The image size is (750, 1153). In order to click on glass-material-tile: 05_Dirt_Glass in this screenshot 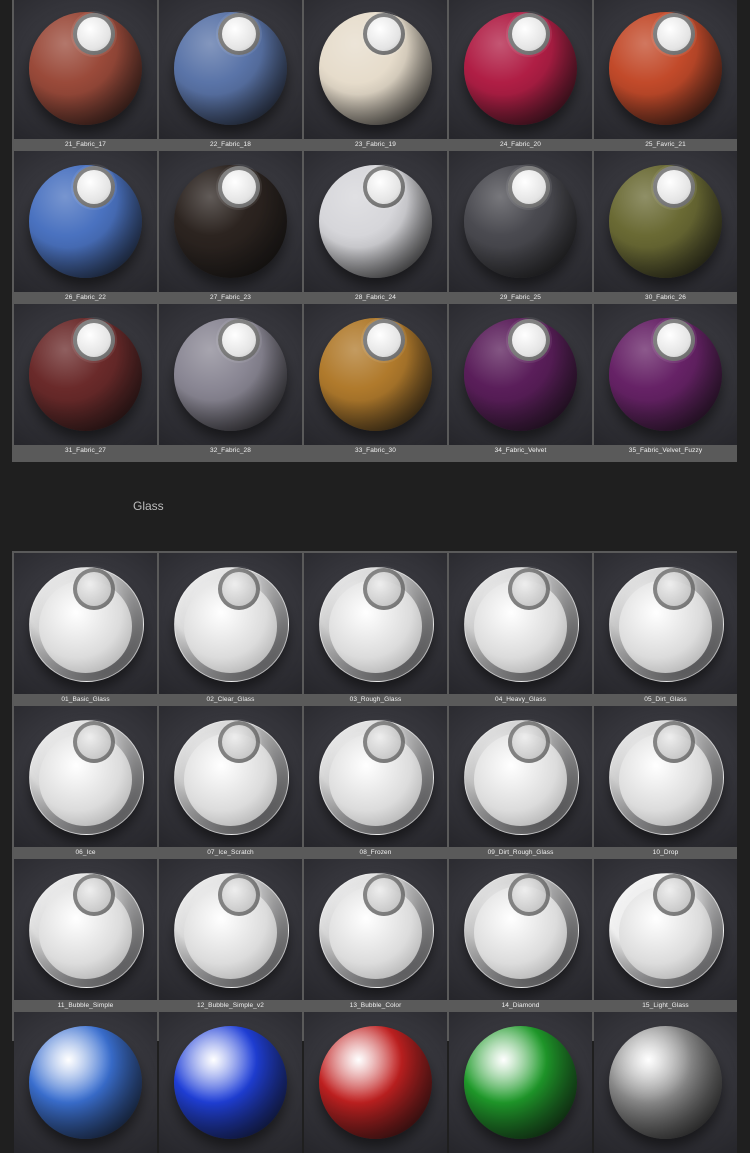, I will do `click(665, 629)`.